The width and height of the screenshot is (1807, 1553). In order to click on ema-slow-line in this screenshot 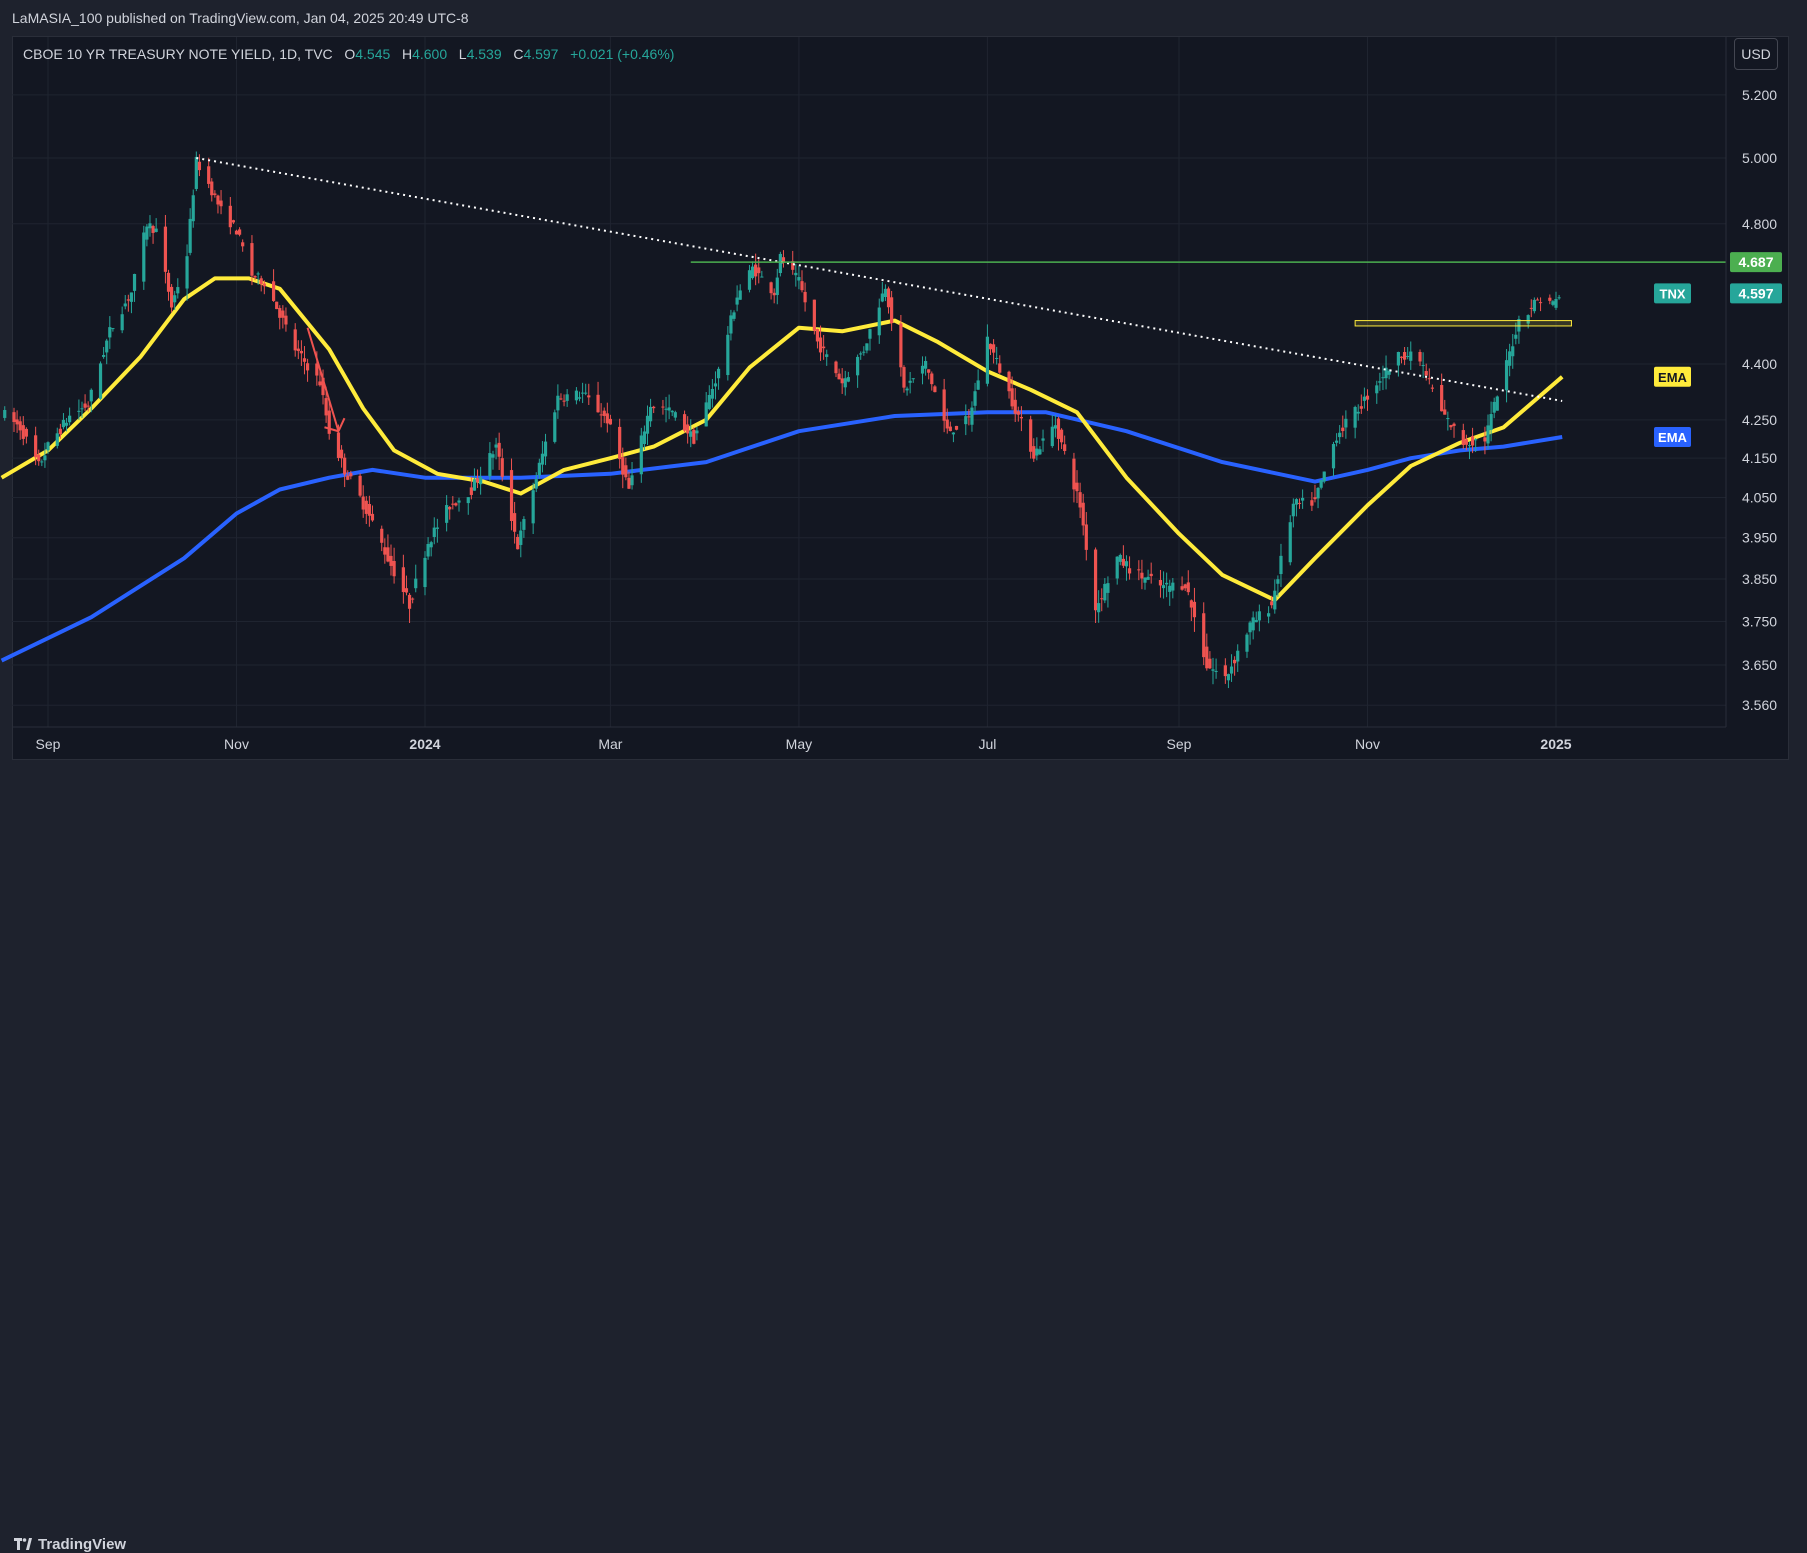, I will do `click(781, 536)`.